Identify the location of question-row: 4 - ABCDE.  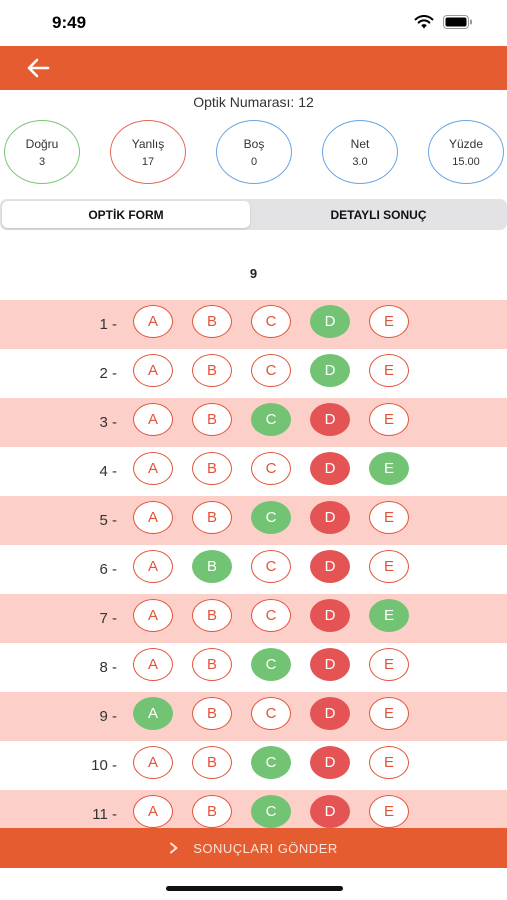
(253, 471).